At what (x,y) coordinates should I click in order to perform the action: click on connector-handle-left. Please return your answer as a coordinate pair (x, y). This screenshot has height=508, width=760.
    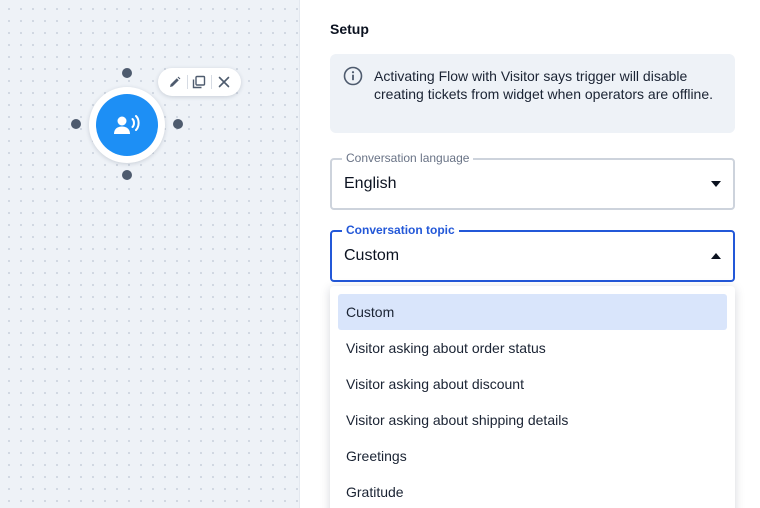
    Looking at the image, I should click on (76, 124).